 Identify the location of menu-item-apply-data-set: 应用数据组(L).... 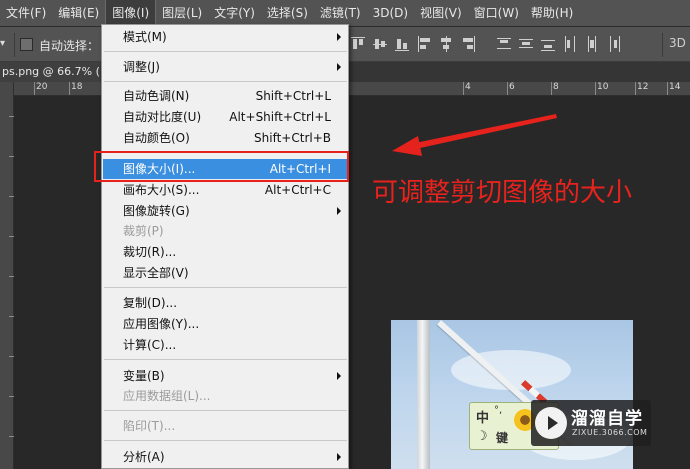
(225, 396).